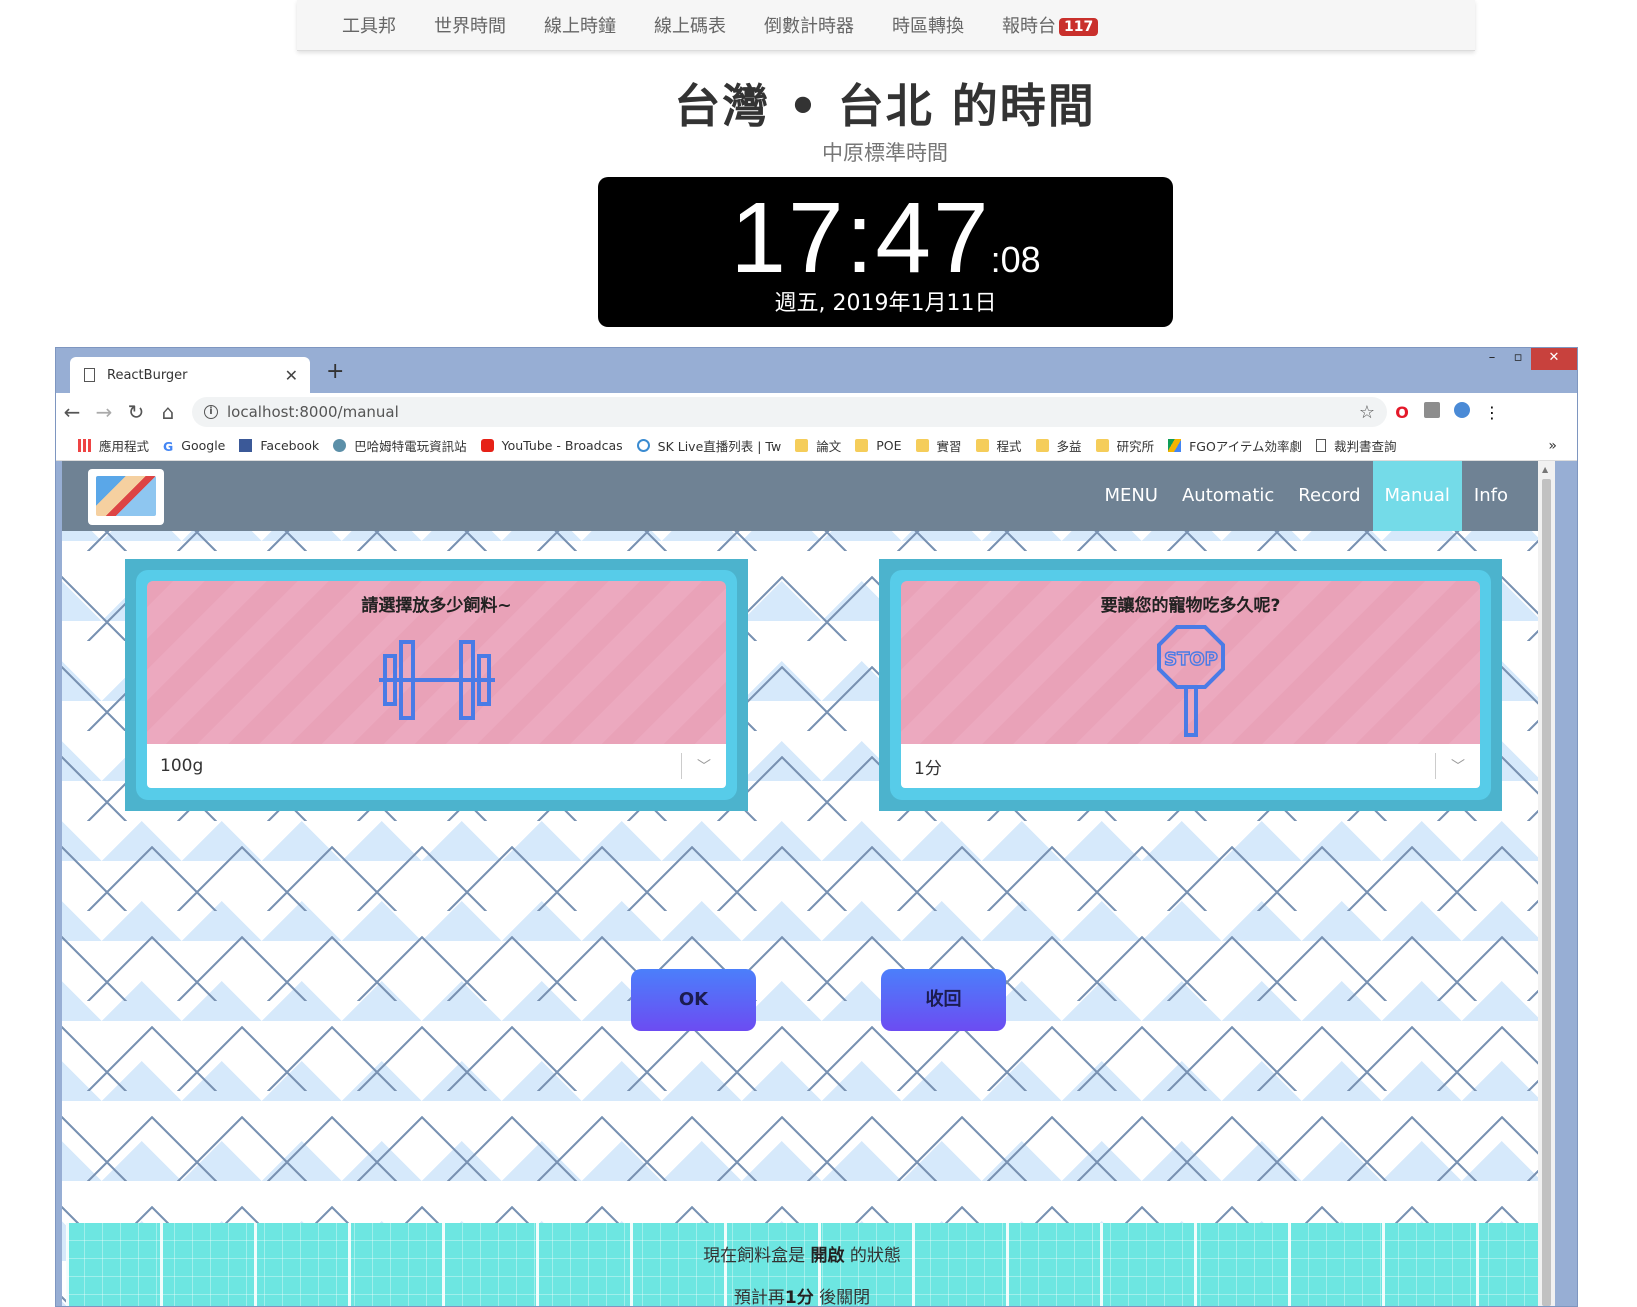  What do you see at coordinates (369, 25) in the screenshot?
I see `nav-link-toolbang: 工具邦` at bounding box center [369, 25].